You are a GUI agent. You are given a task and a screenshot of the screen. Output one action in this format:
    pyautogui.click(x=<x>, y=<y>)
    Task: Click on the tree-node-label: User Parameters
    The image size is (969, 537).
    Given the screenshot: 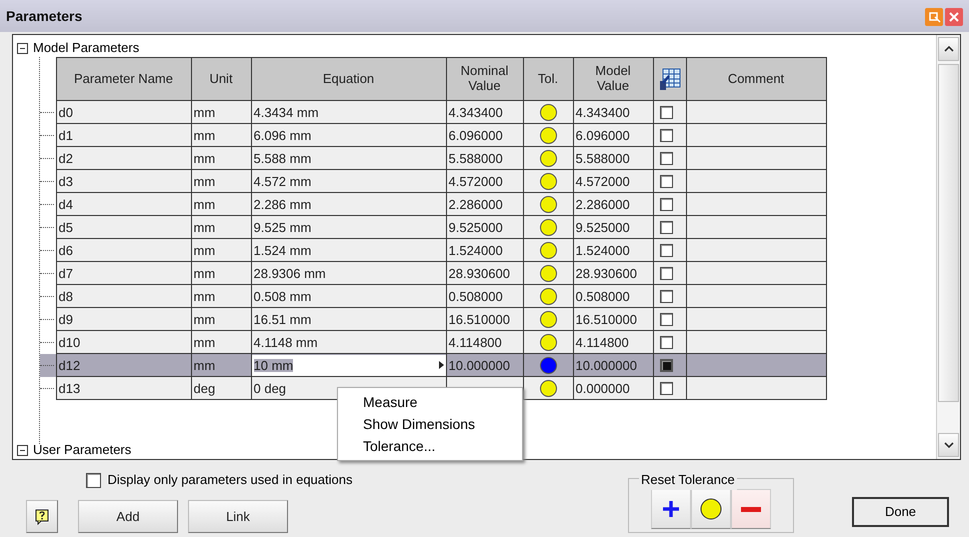 What is the action you would take?
    pyautogui.click(x=82, y=450)
    